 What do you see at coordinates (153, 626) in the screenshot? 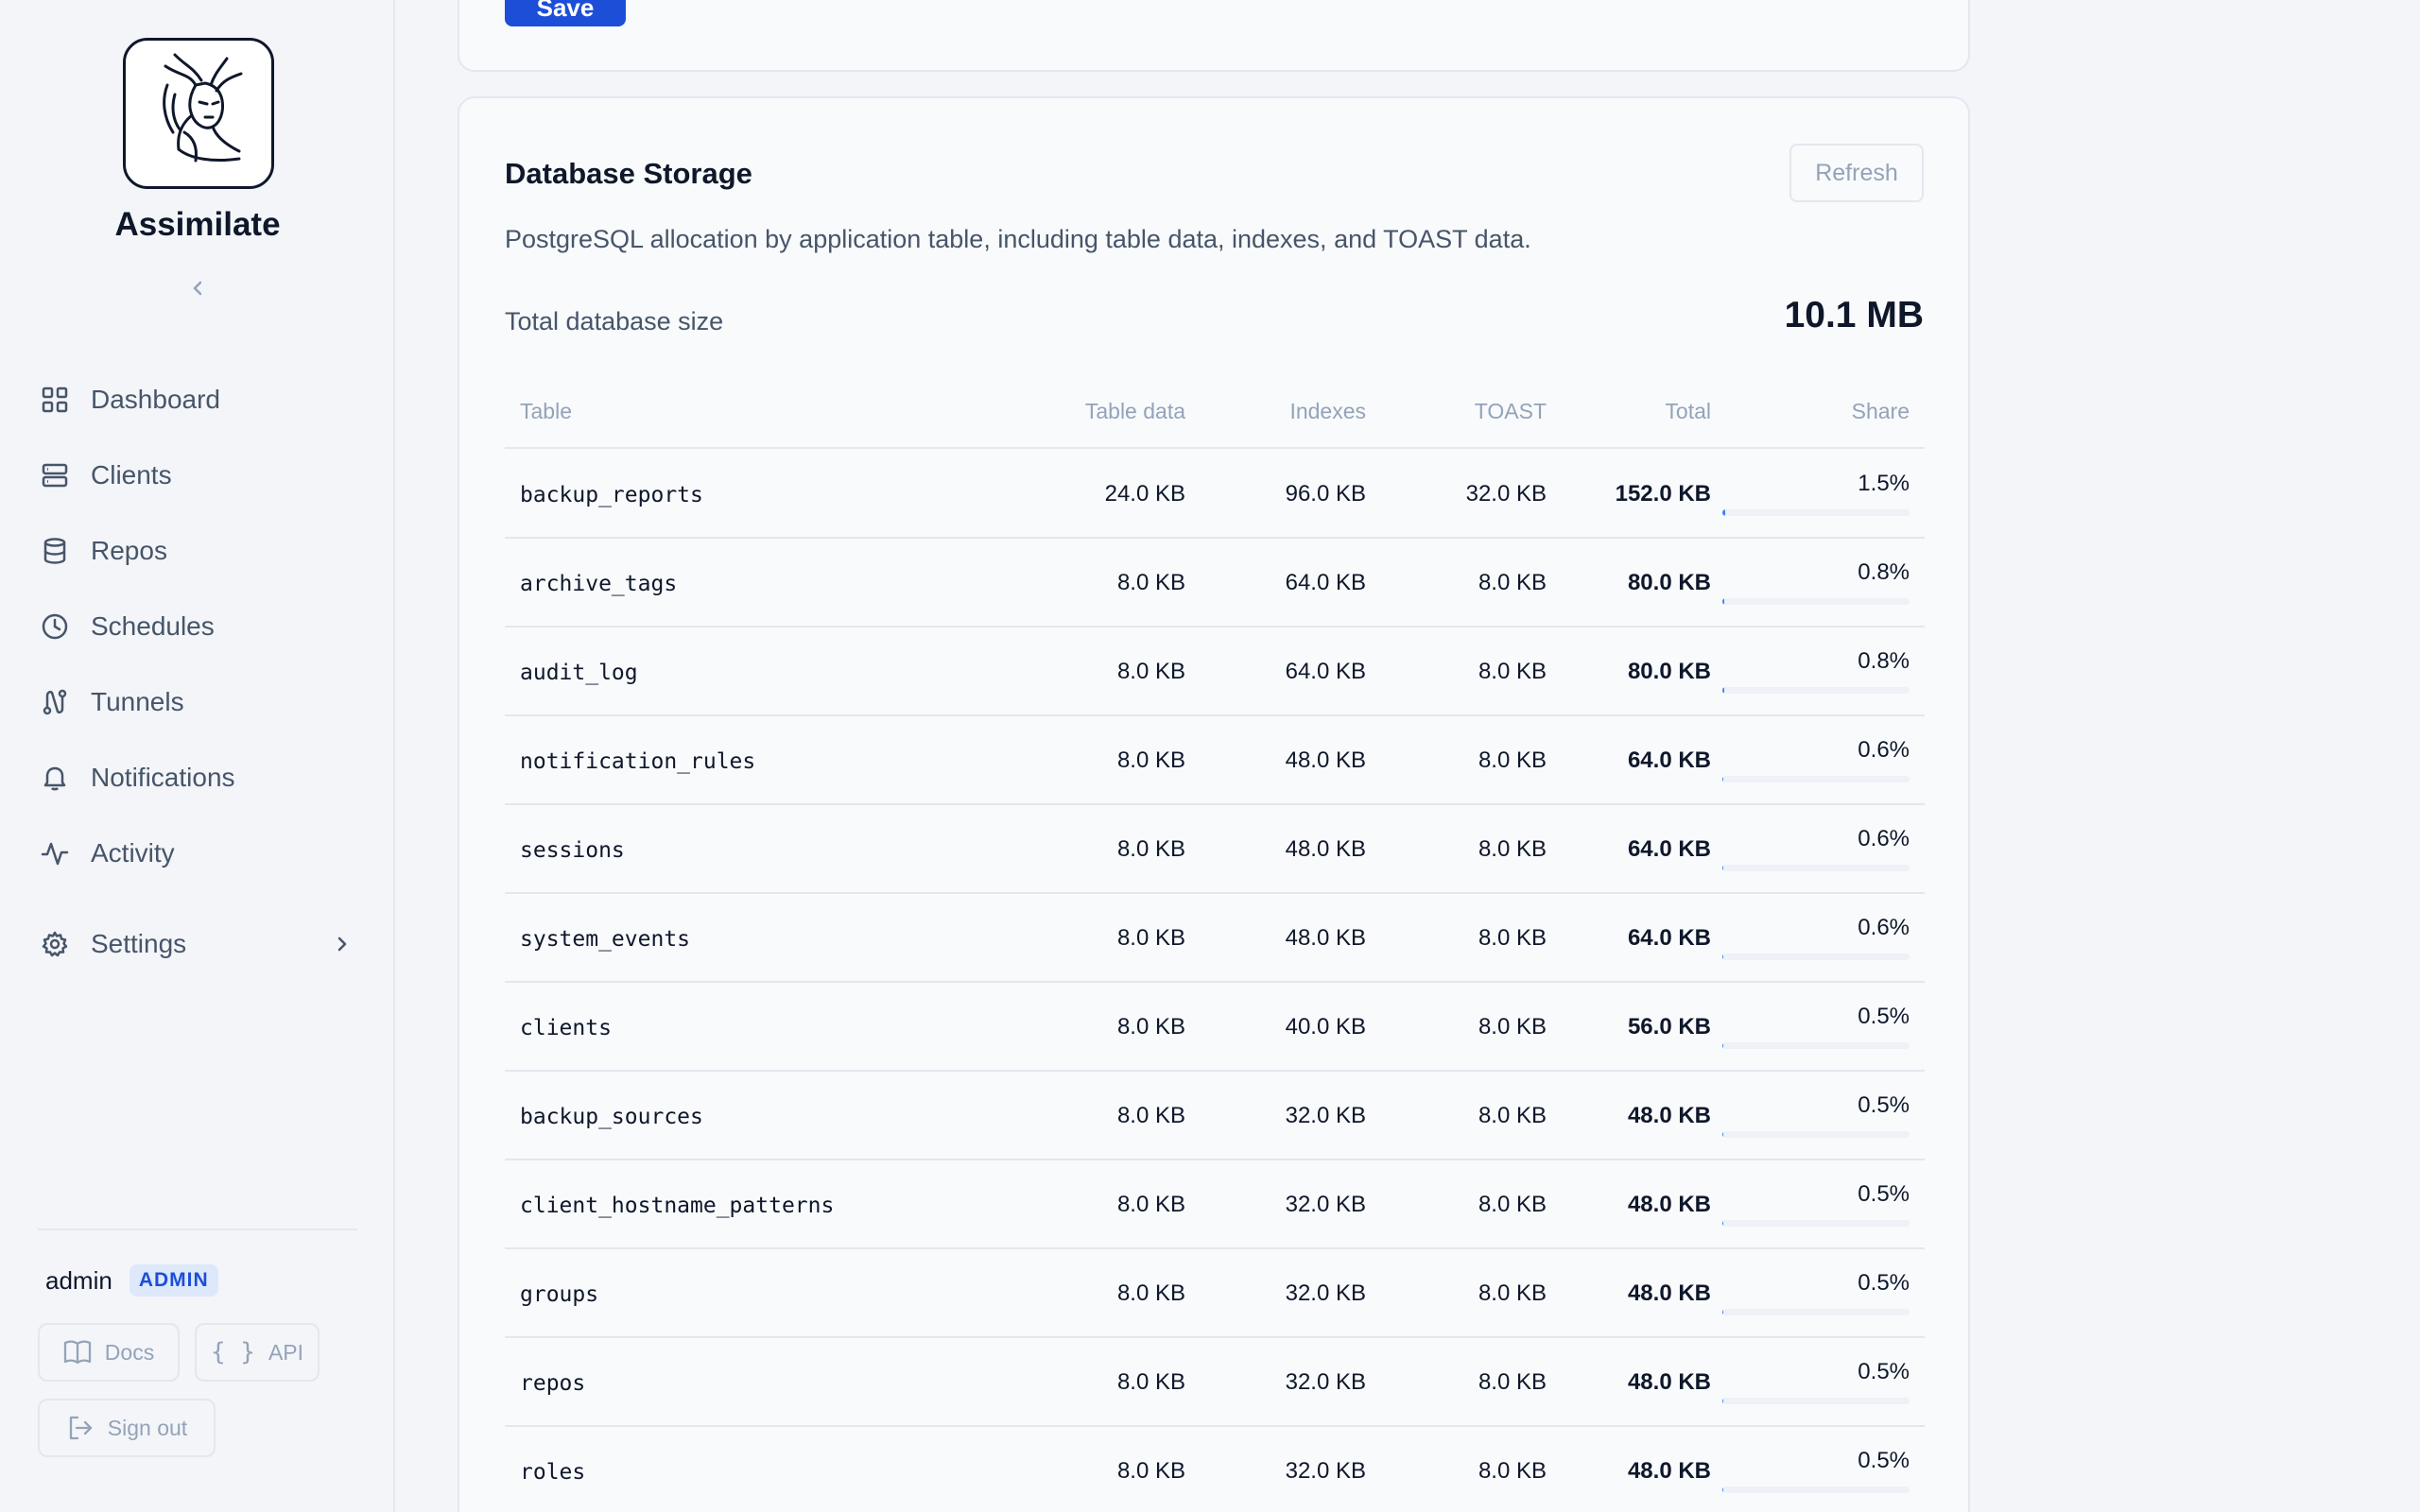
I see `sidebar-item-label: Schedules` at bounding box center [153, 626].